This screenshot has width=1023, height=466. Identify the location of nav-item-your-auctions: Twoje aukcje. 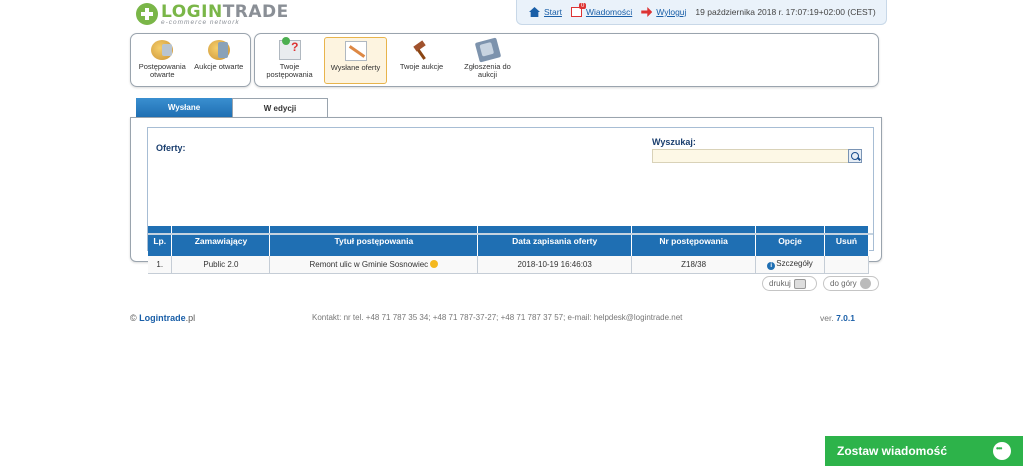
(421, 60).